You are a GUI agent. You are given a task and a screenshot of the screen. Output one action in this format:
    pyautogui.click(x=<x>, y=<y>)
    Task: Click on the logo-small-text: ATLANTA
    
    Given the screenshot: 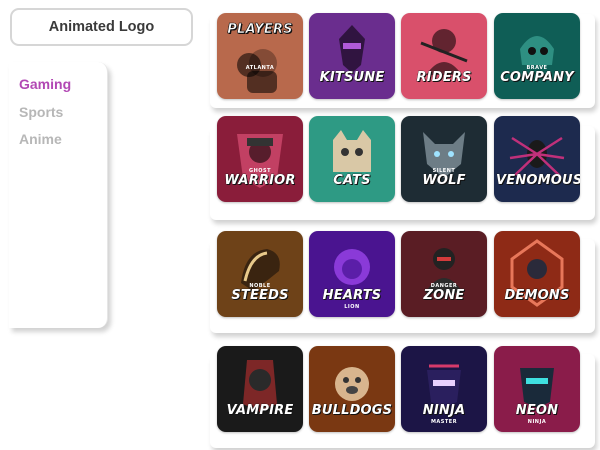 What is the action you would take?
    pyautogui.click(x=260, y=68)
    